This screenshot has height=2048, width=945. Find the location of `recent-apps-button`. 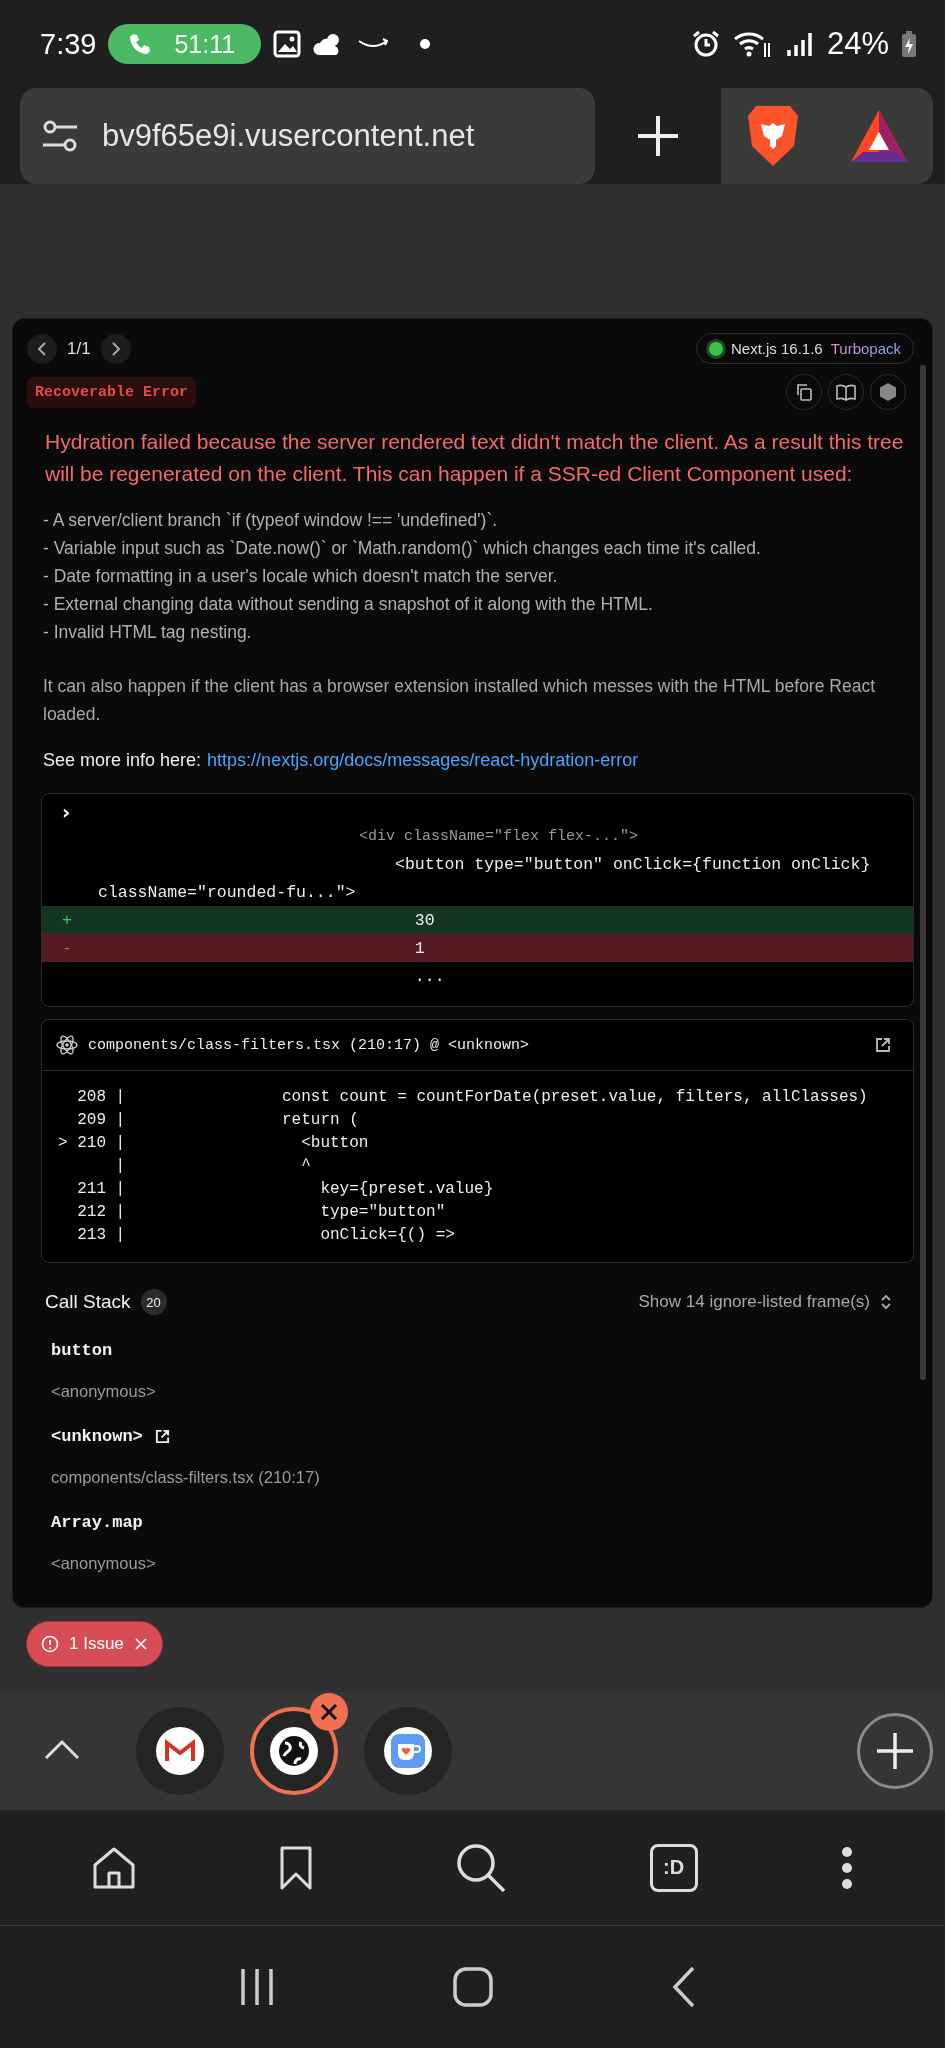

recent-apps-button is located at coordinates (257, 1987).